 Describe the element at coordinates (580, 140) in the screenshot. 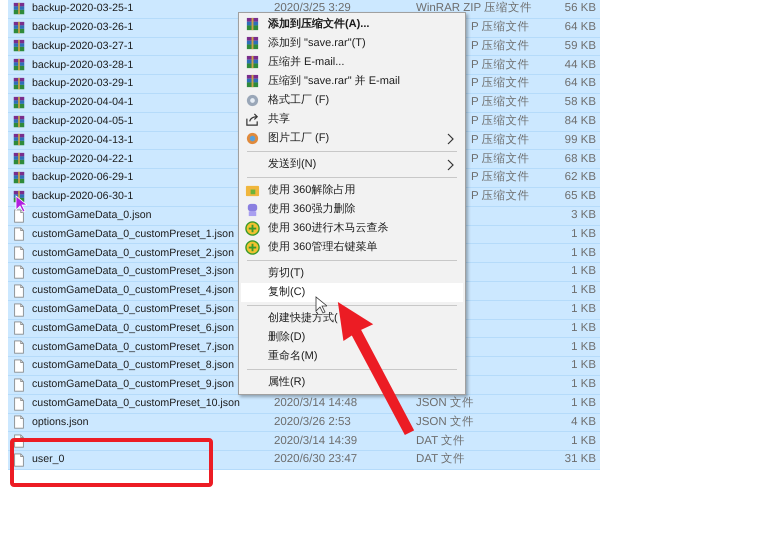

I see `size-text: 99 KB` at that location.